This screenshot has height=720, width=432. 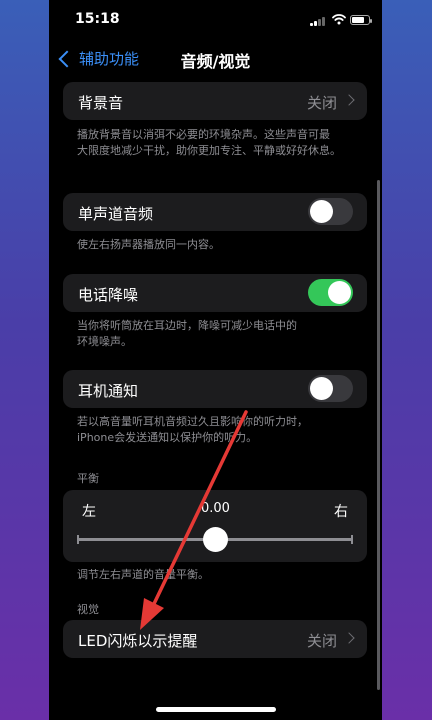 What do you see at coordinates (378, 435) in the screenshot?
I see `scrollbar` at bounding box center [378, 435].